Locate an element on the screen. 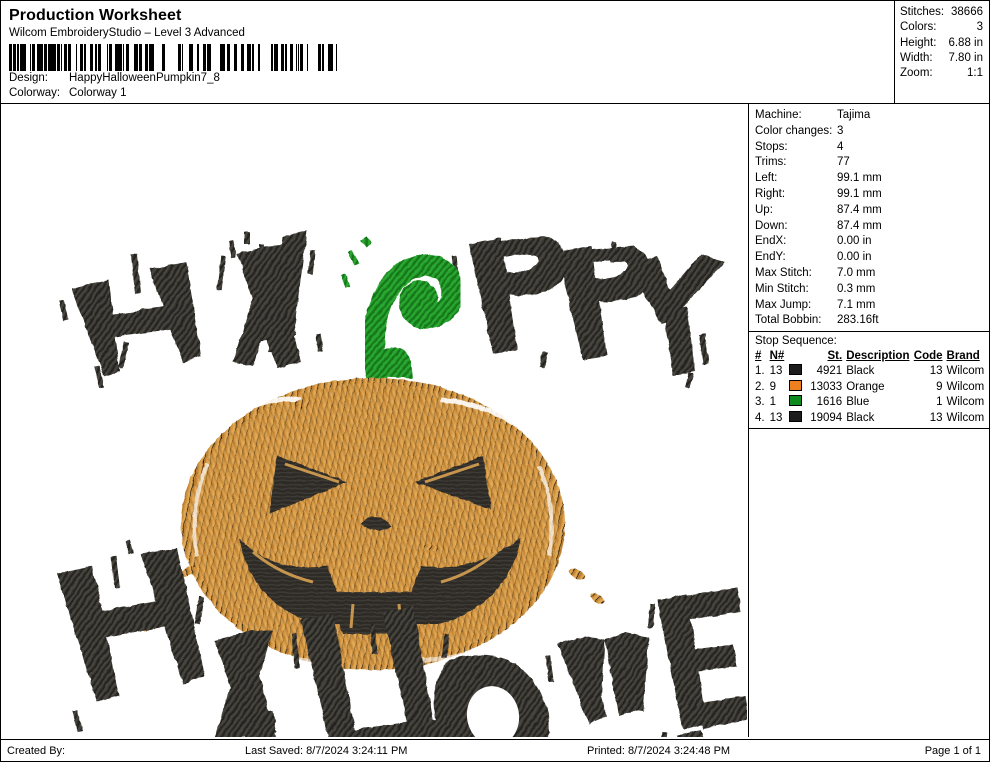 This screenshot has width=990, height=762. col-header-brand: Brand is located at coordinates (963, 356).